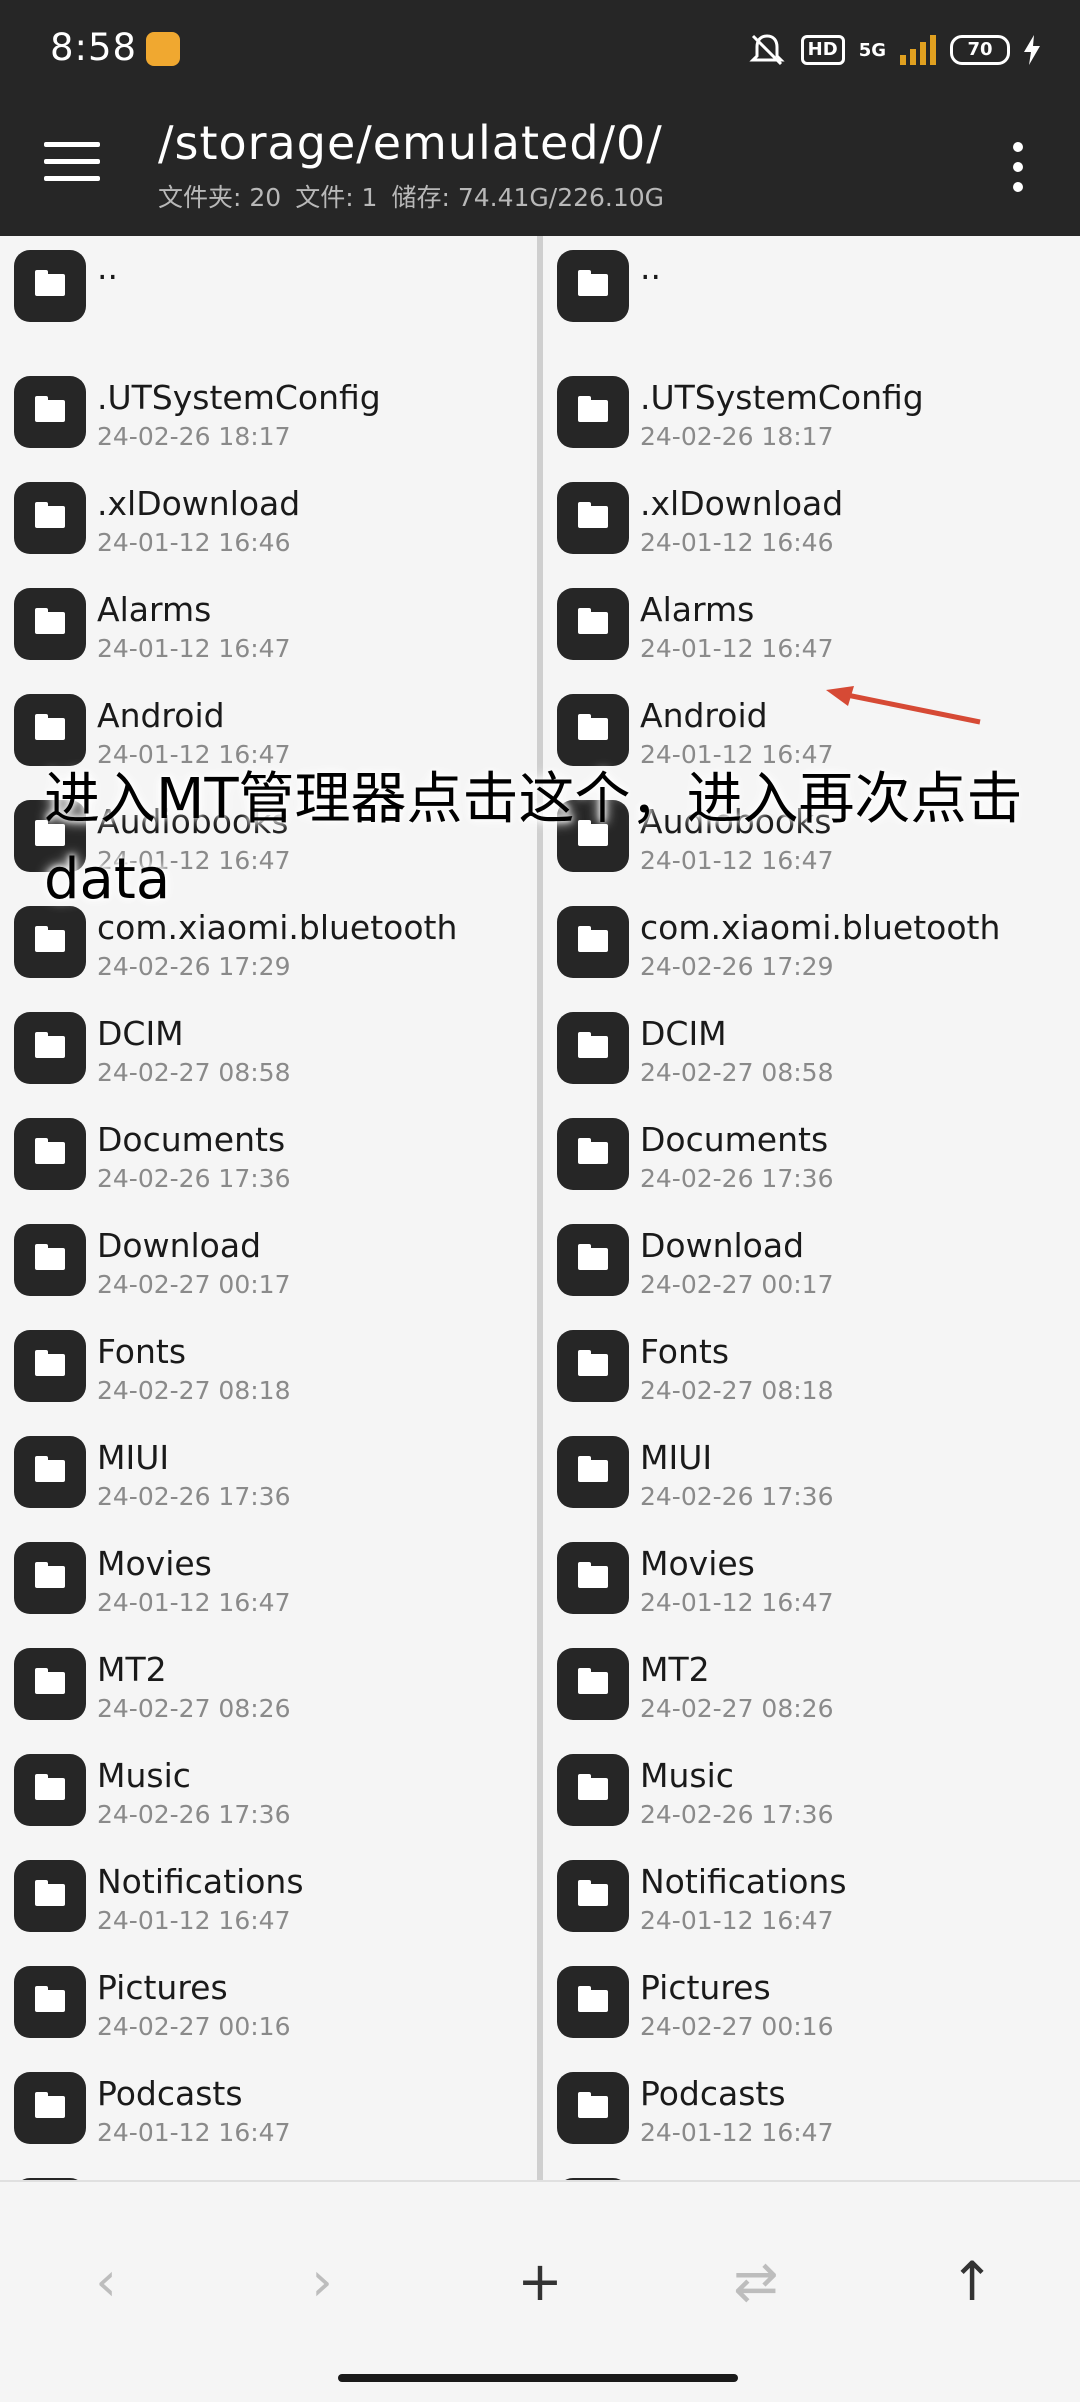  I want to click on file-name: Android, so click(161, 715).